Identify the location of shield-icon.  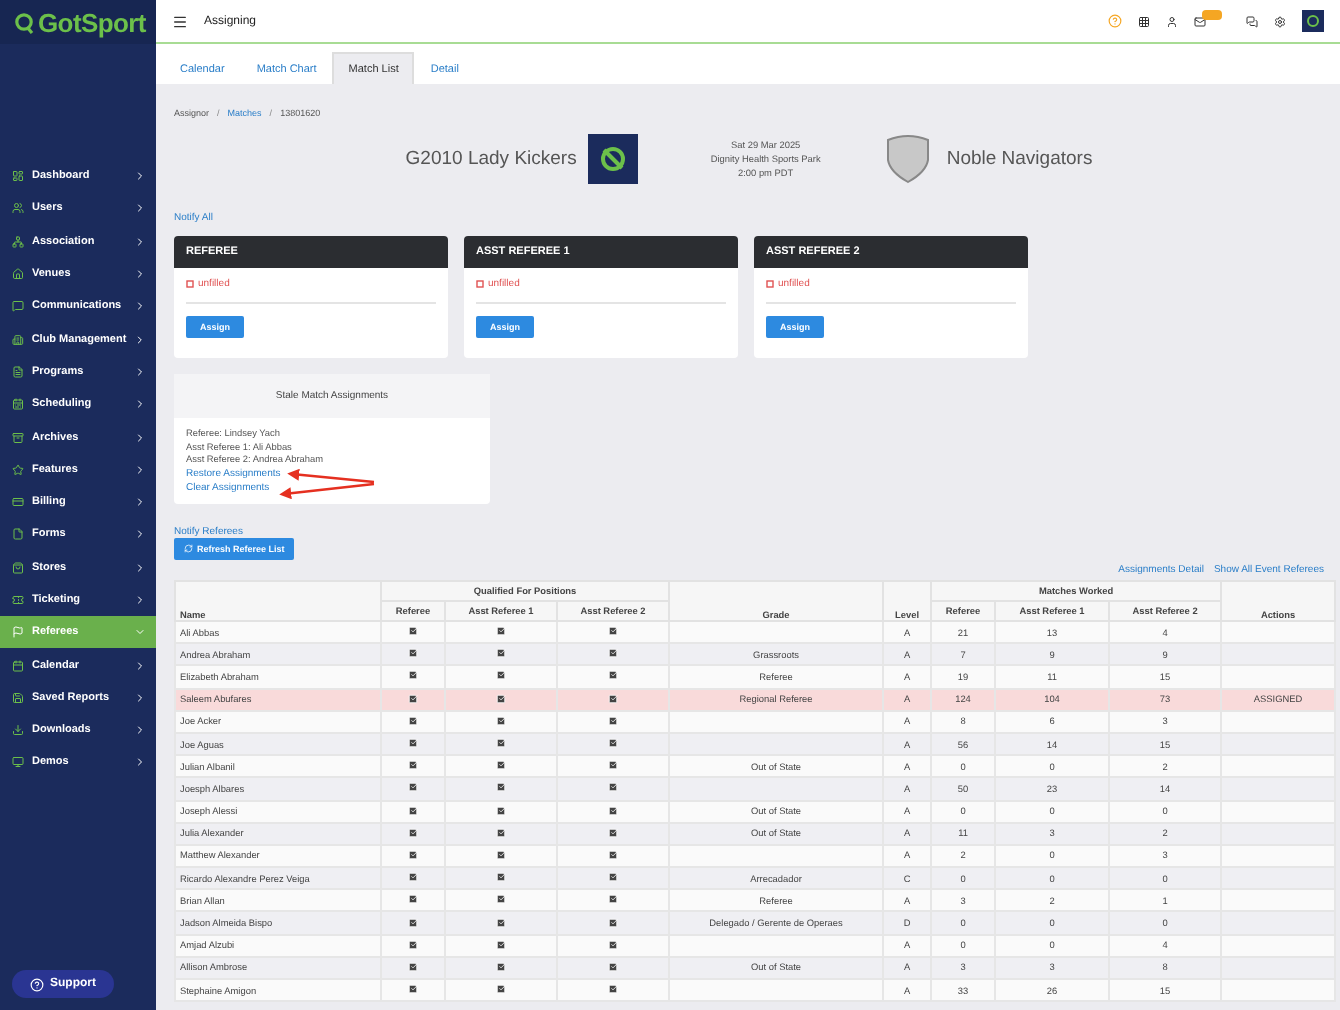
(908, 158).